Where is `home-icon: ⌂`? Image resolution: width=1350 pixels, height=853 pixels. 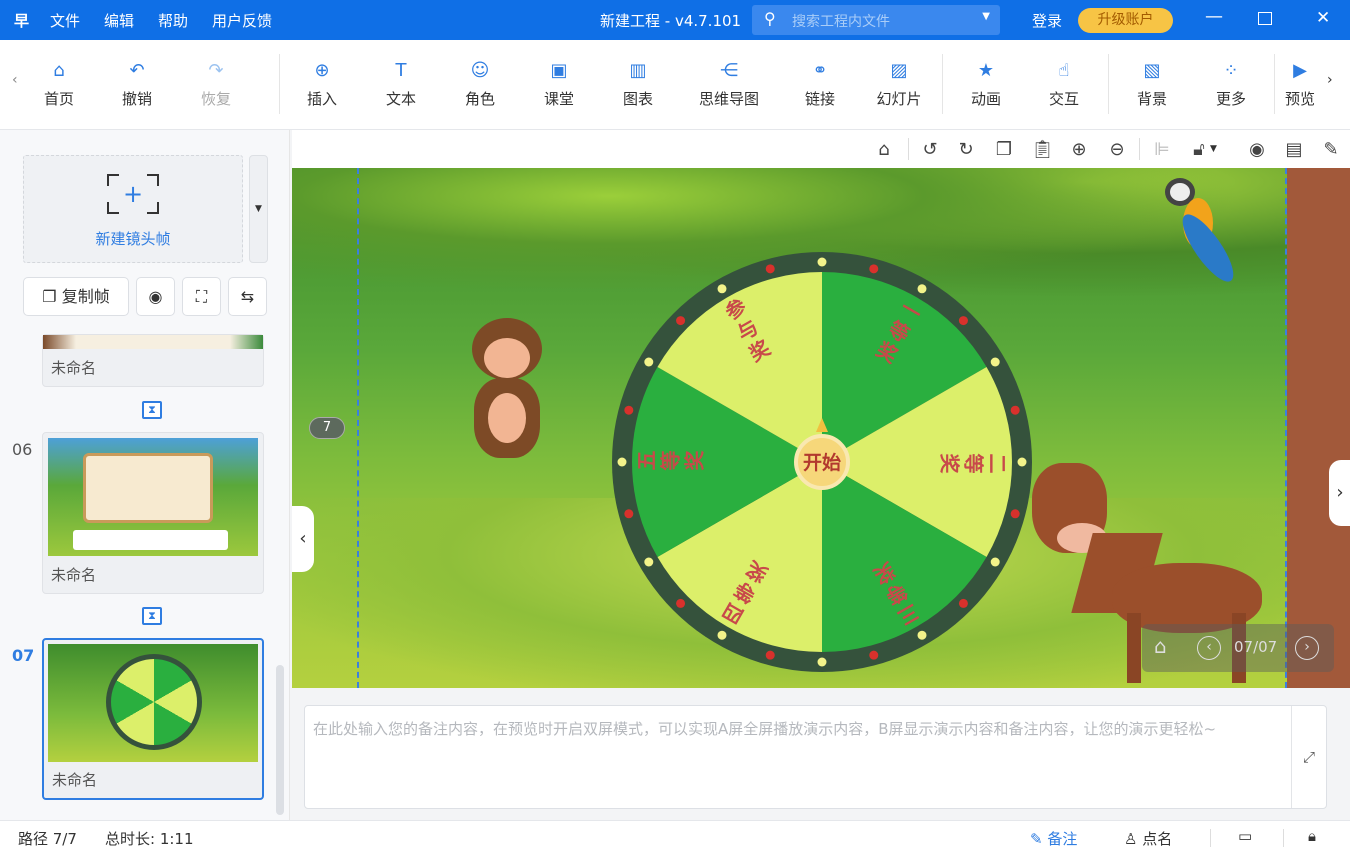
home-icon: ⌂ is located at coordinates (1160, 646).